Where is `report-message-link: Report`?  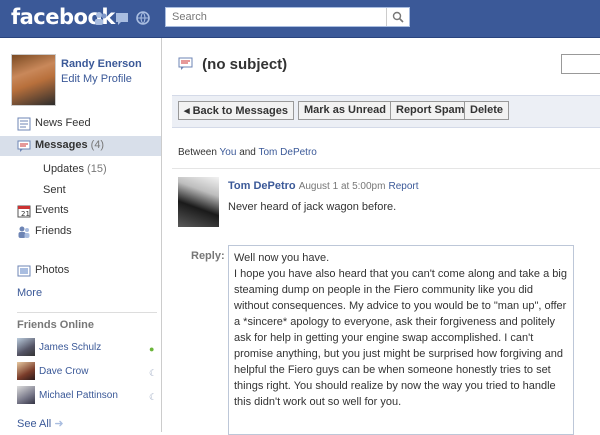 report-message-link: Report is located at coordinates (404, 186).